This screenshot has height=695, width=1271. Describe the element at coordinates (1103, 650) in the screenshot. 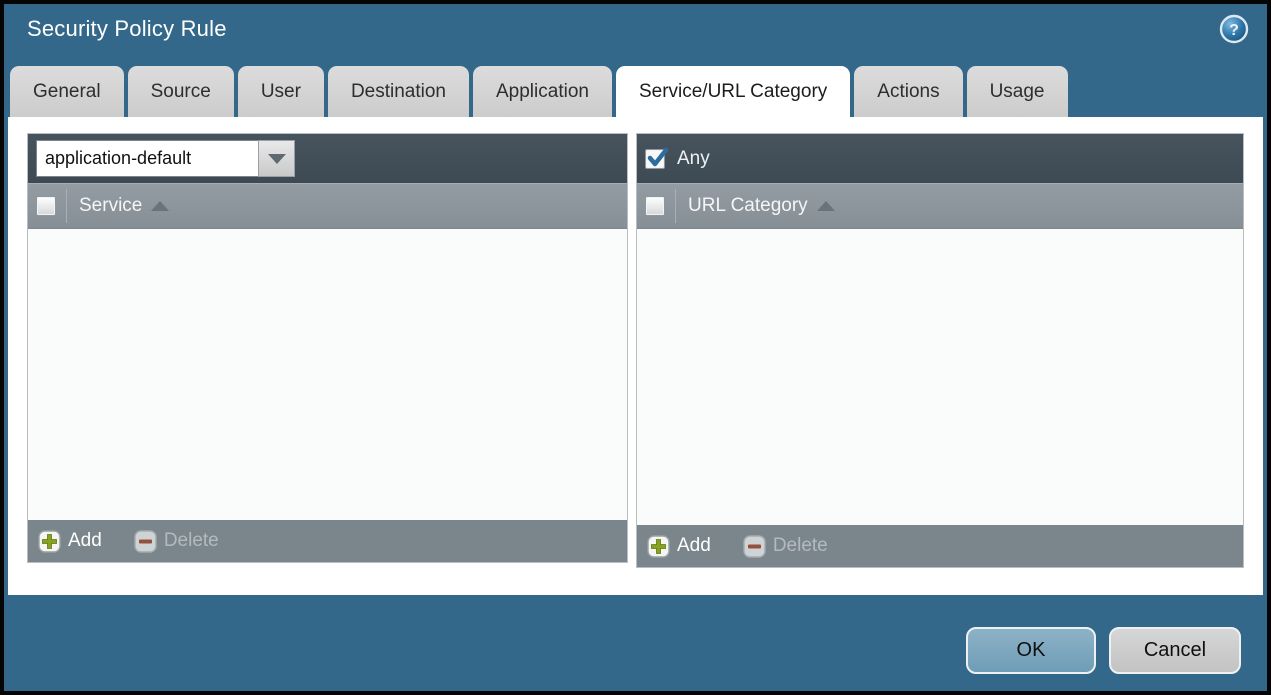

I see `dialog-action-buttons: OK Cancel` at that location.